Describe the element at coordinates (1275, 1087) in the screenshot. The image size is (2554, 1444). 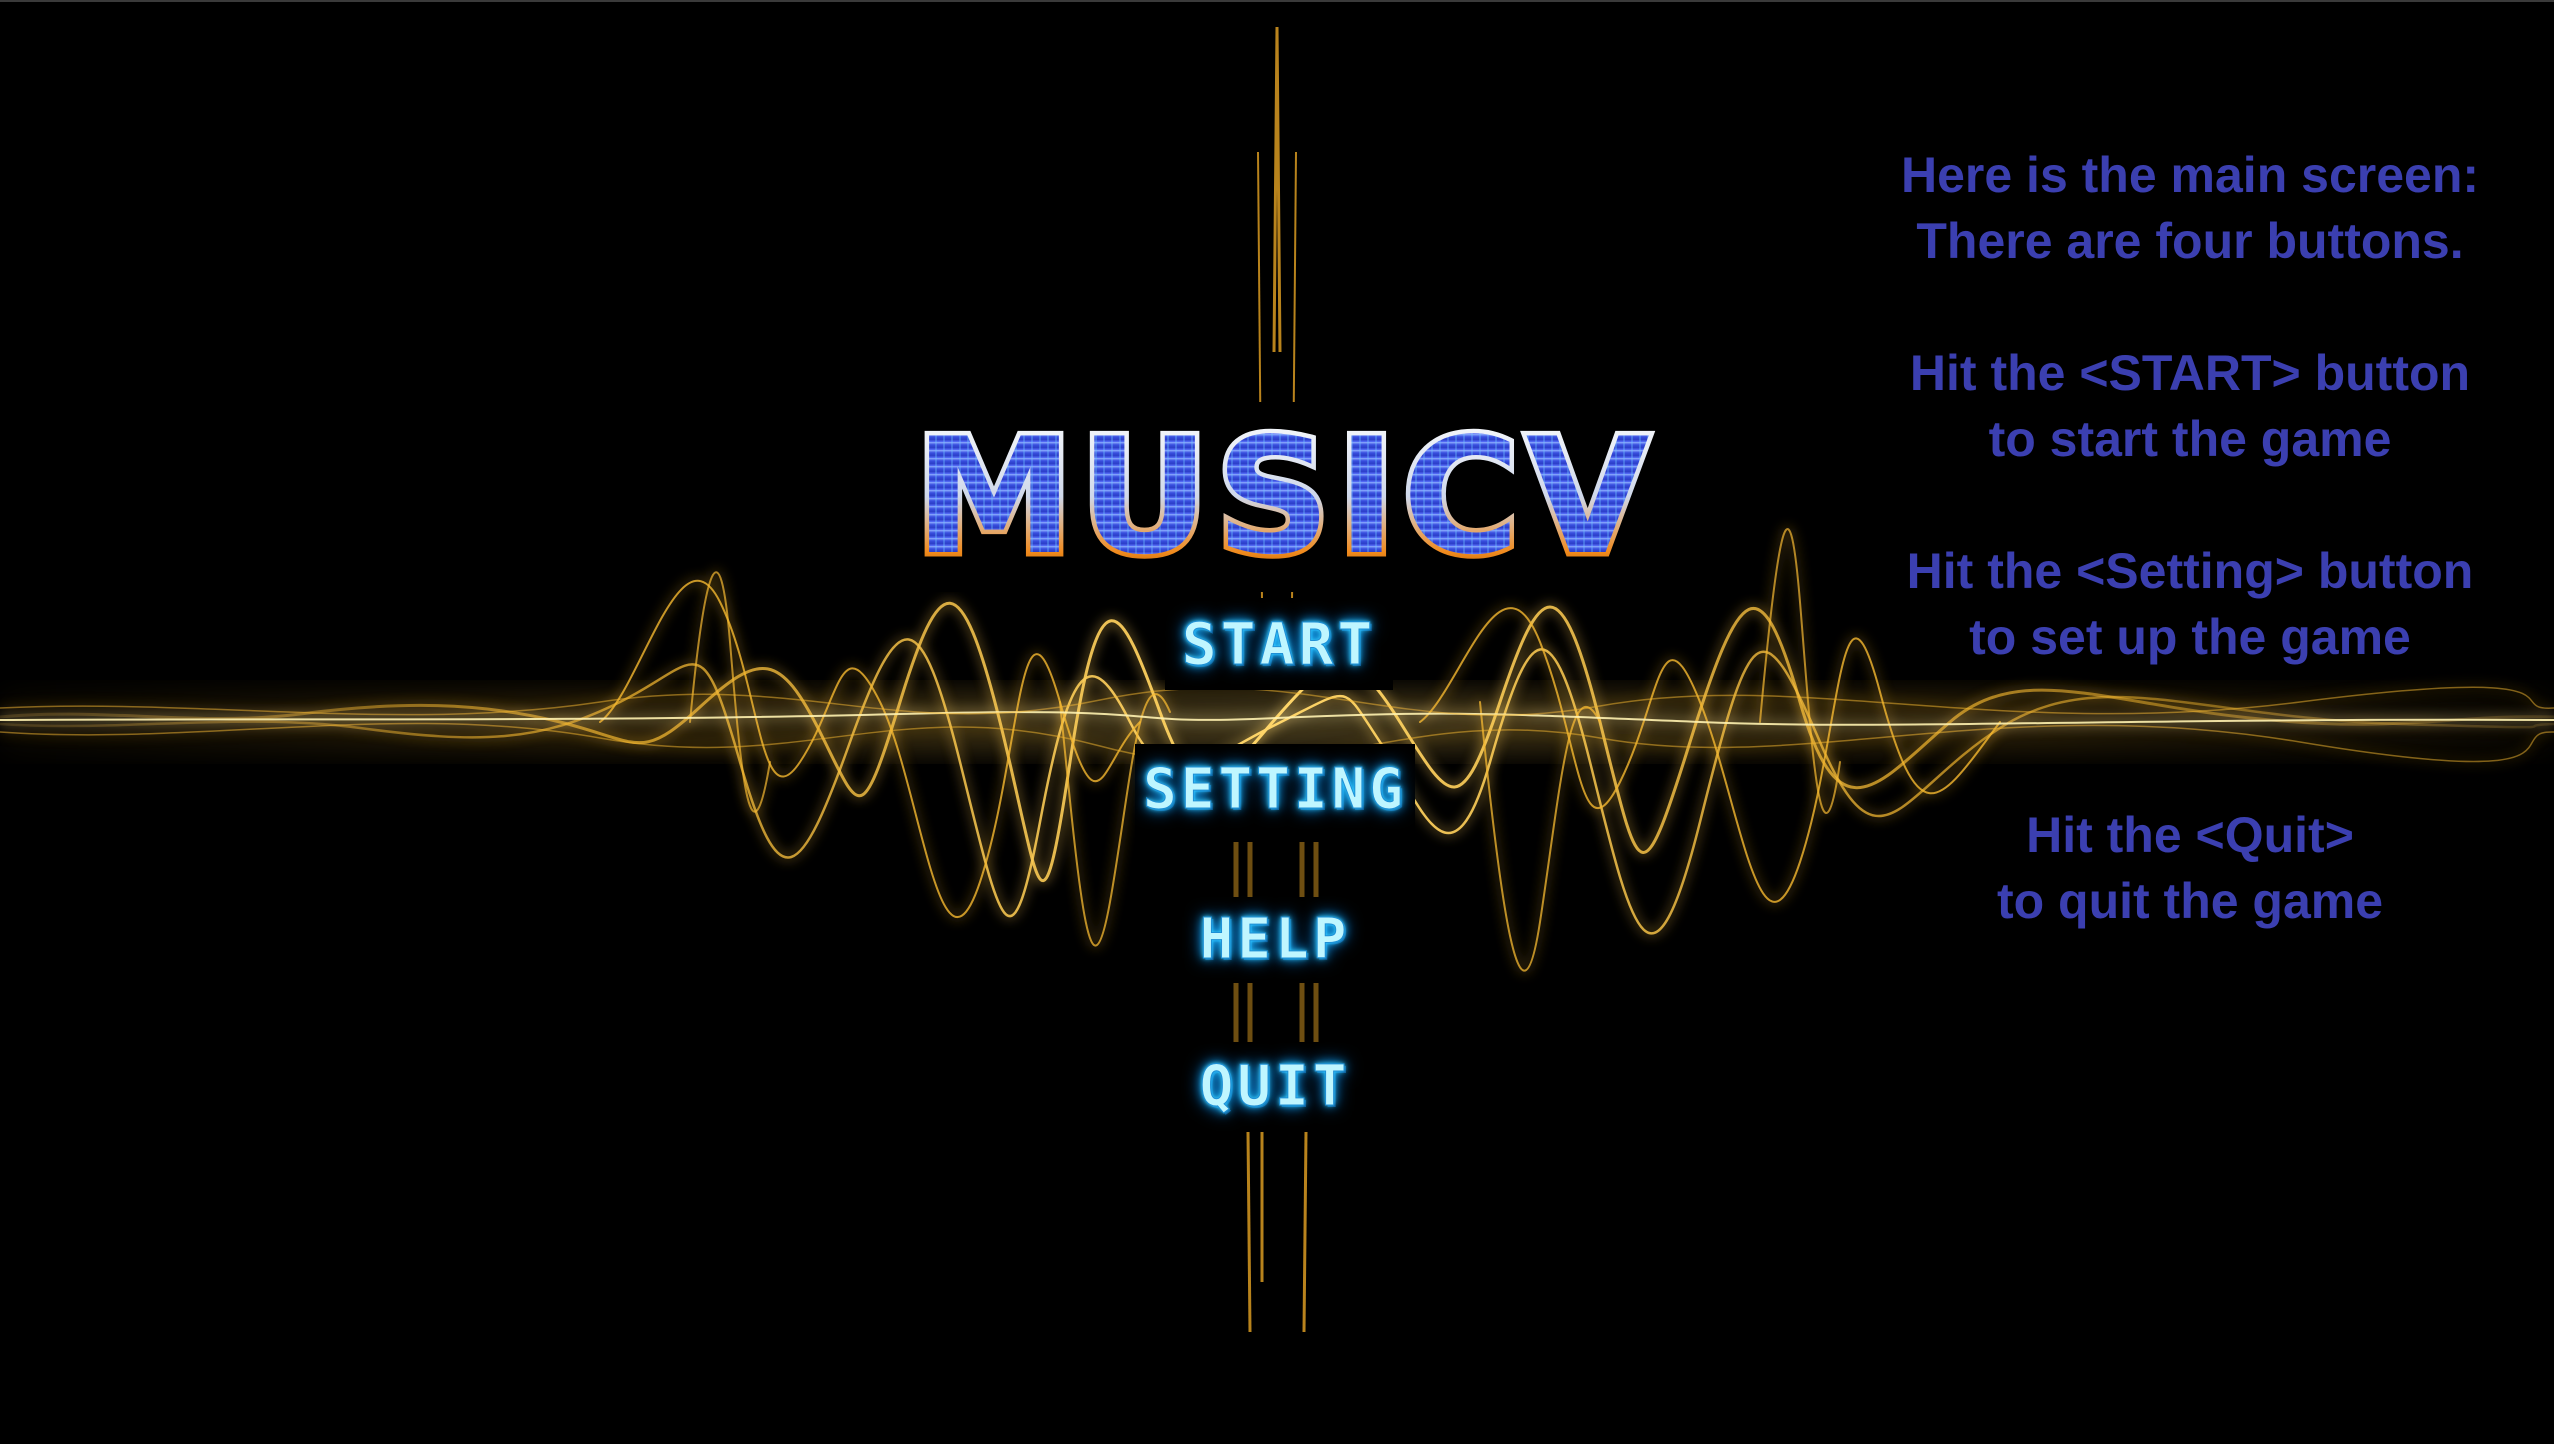
I see `quit-button: QUIT` at that location.